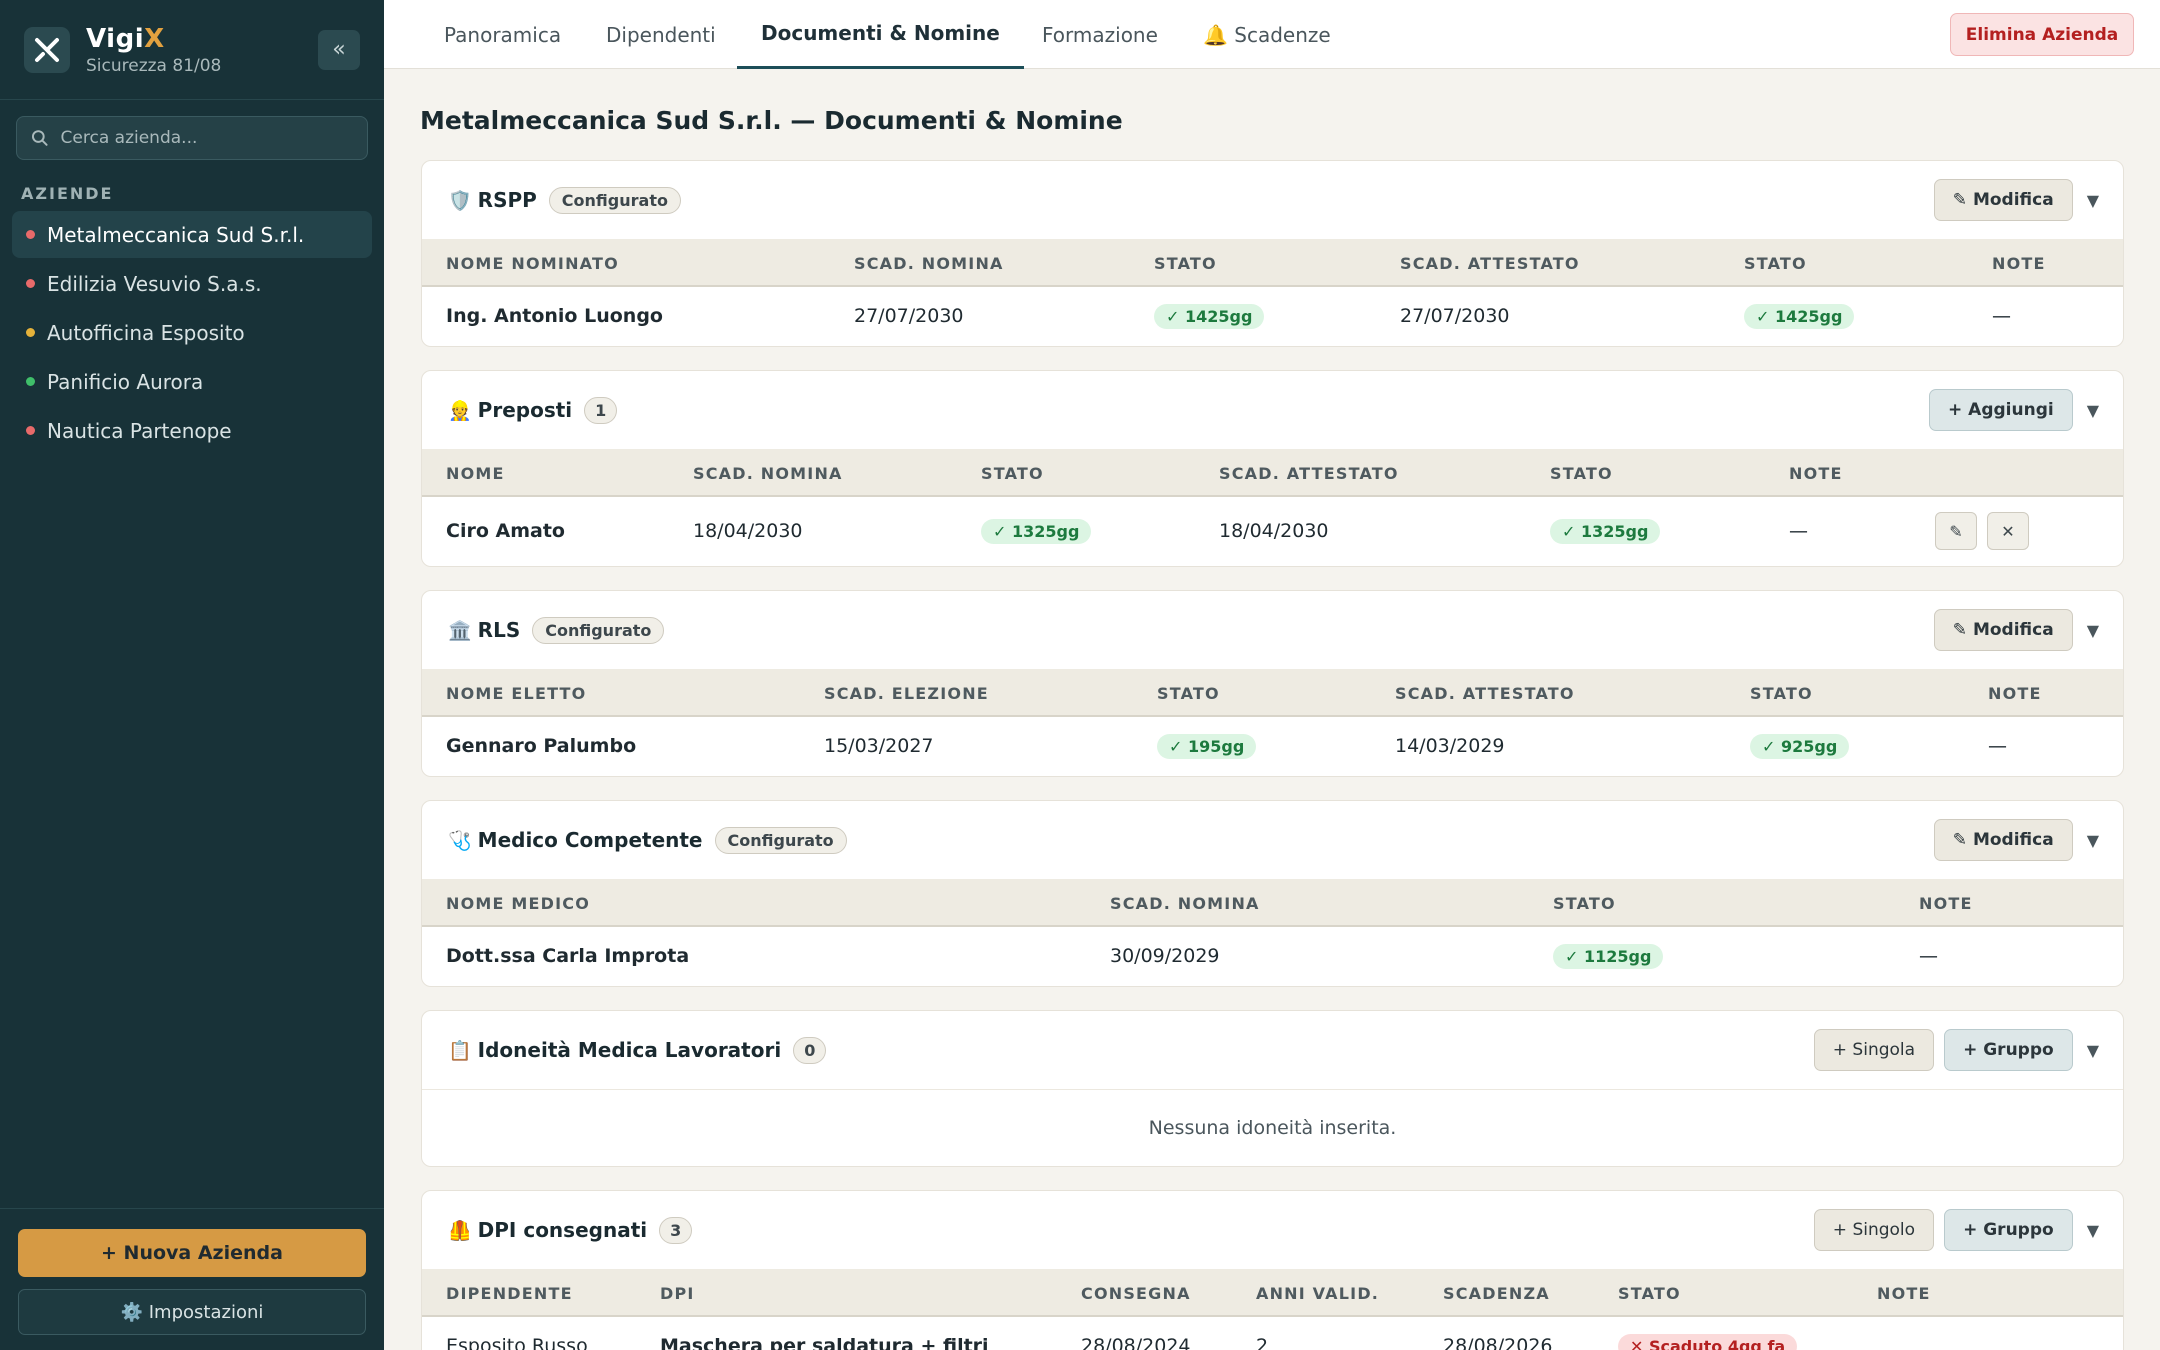 This screenshot has height=1350, width=2160. What do you see at coordinates (507, 200) in the screenshot?
I see `card-title: RSPP` at bounding box center [507, 200].